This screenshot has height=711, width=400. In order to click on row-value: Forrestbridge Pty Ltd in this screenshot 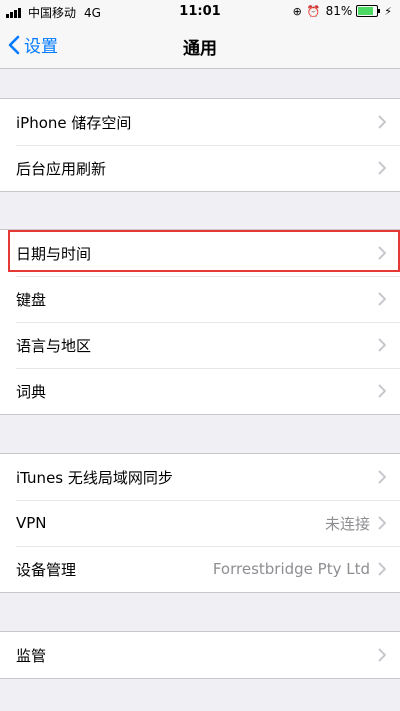, I will do `click(291, 569)`.